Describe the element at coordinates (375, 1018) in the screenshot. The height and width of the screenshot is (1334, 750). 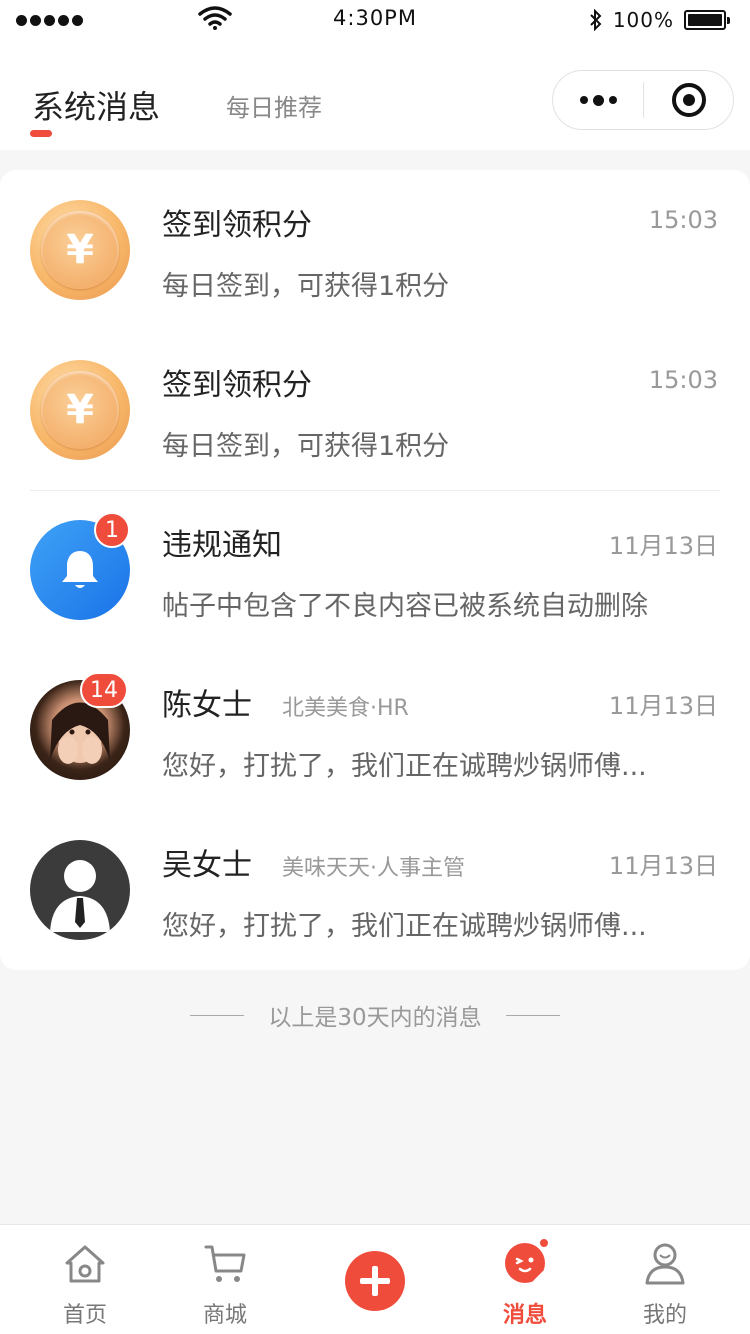
I see `history-note-text: 以上是30天内的消息` at that location.